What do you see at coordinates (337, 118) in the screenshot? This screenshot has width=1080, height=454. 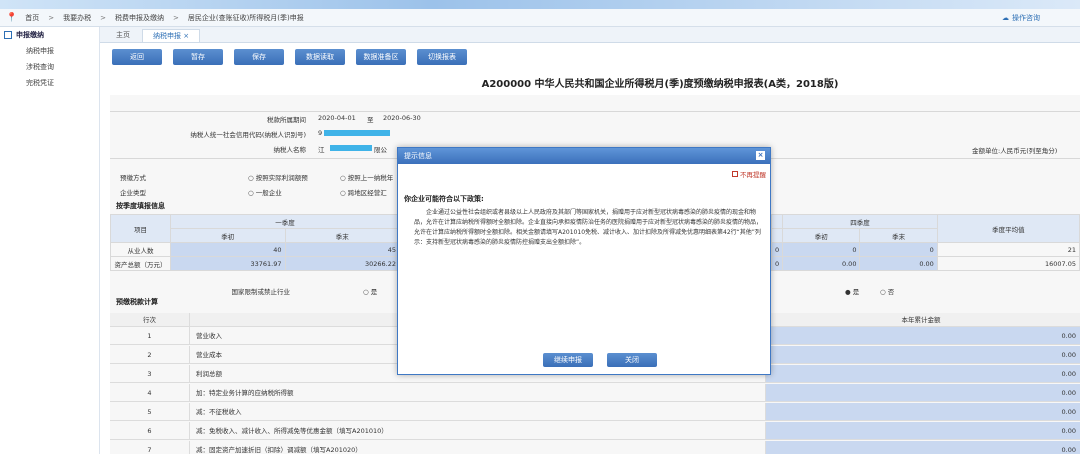 I see `period-start-value: 2020-04-01` at bounding box center [337, 118].